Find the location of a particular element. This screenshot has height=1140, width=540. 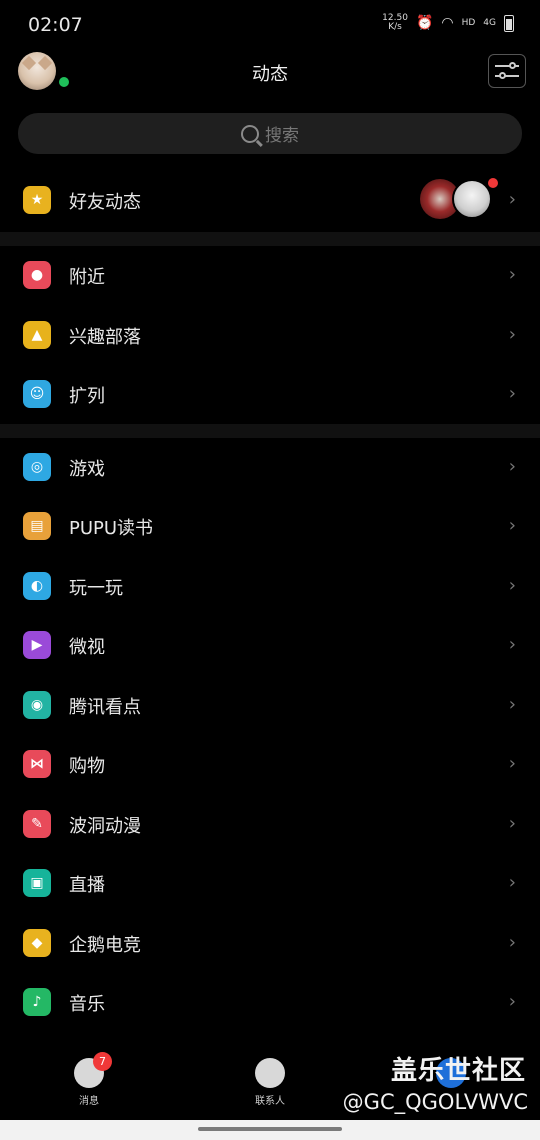

list-item-shopping: ⋈ 购物 › is located at coordinates (270, 764).